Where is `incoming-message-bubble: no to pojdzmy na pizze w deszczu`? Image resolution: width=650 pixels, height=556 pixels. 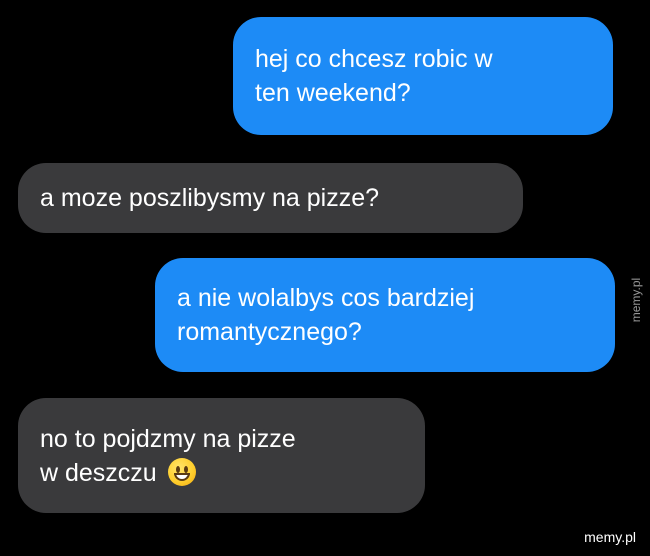 incoming-message-bubble: no to pojdzmy na pizze w deszczu is located at coordinates (221, 455).